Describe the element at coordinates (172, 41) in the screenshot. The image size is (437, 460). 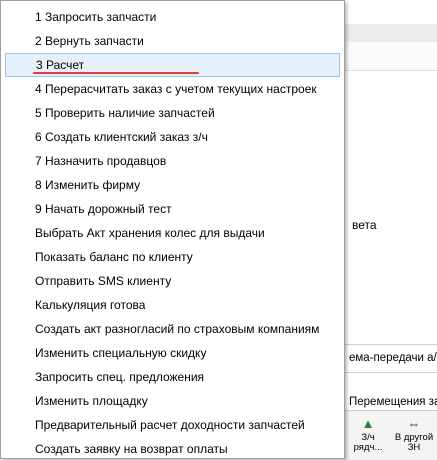
I see `menu-item-return-parts: 2 Вернуть запчасти` at that location.